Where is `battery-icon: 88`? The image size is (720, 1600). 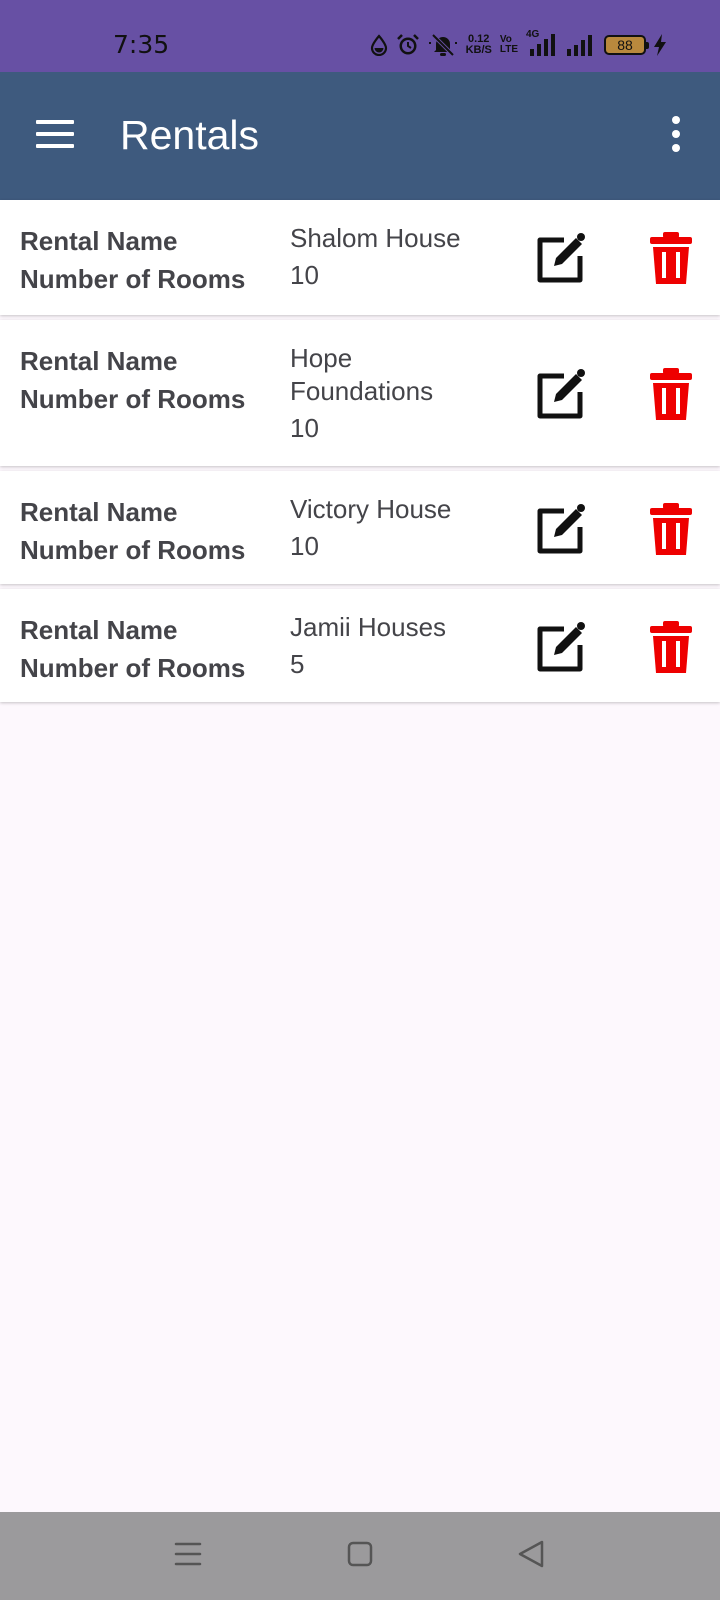
battery-icon: 88 is located at coordinates (626, 45).